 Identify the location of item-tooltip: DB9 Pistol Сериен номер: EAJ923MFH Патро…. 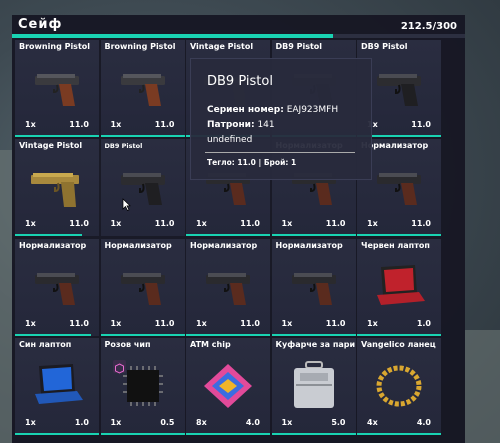
(281, 119).